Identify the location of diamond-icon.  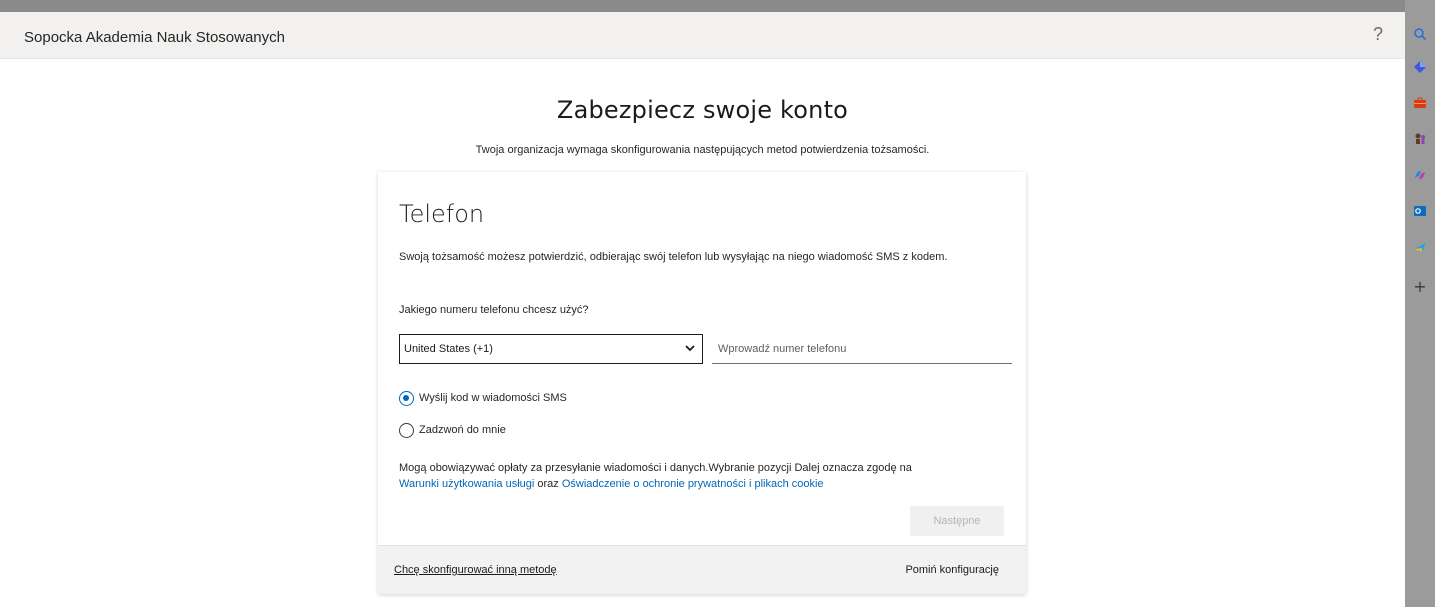
(1420, 67).